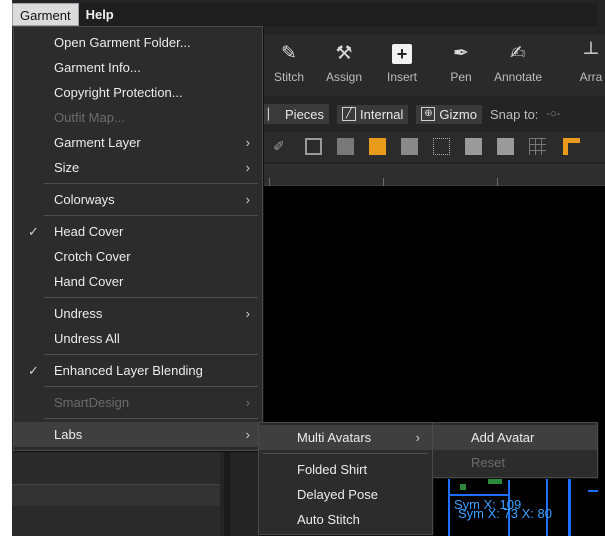  Describe the element at coordinates (571, 146) in the screenshot. I see `corner-icon` at that location.